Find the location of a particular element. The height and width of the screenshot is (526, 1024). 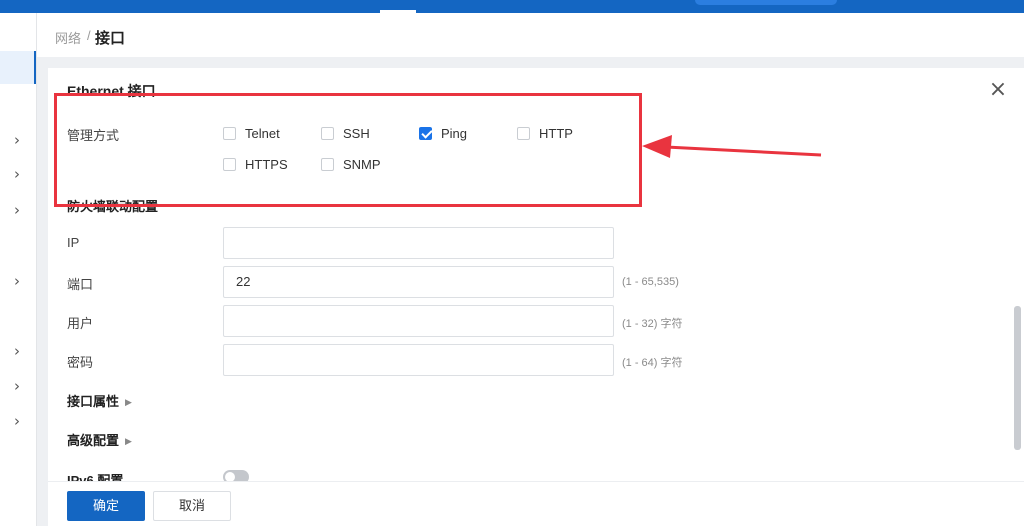

password-input is located at coordinates (418, 360).